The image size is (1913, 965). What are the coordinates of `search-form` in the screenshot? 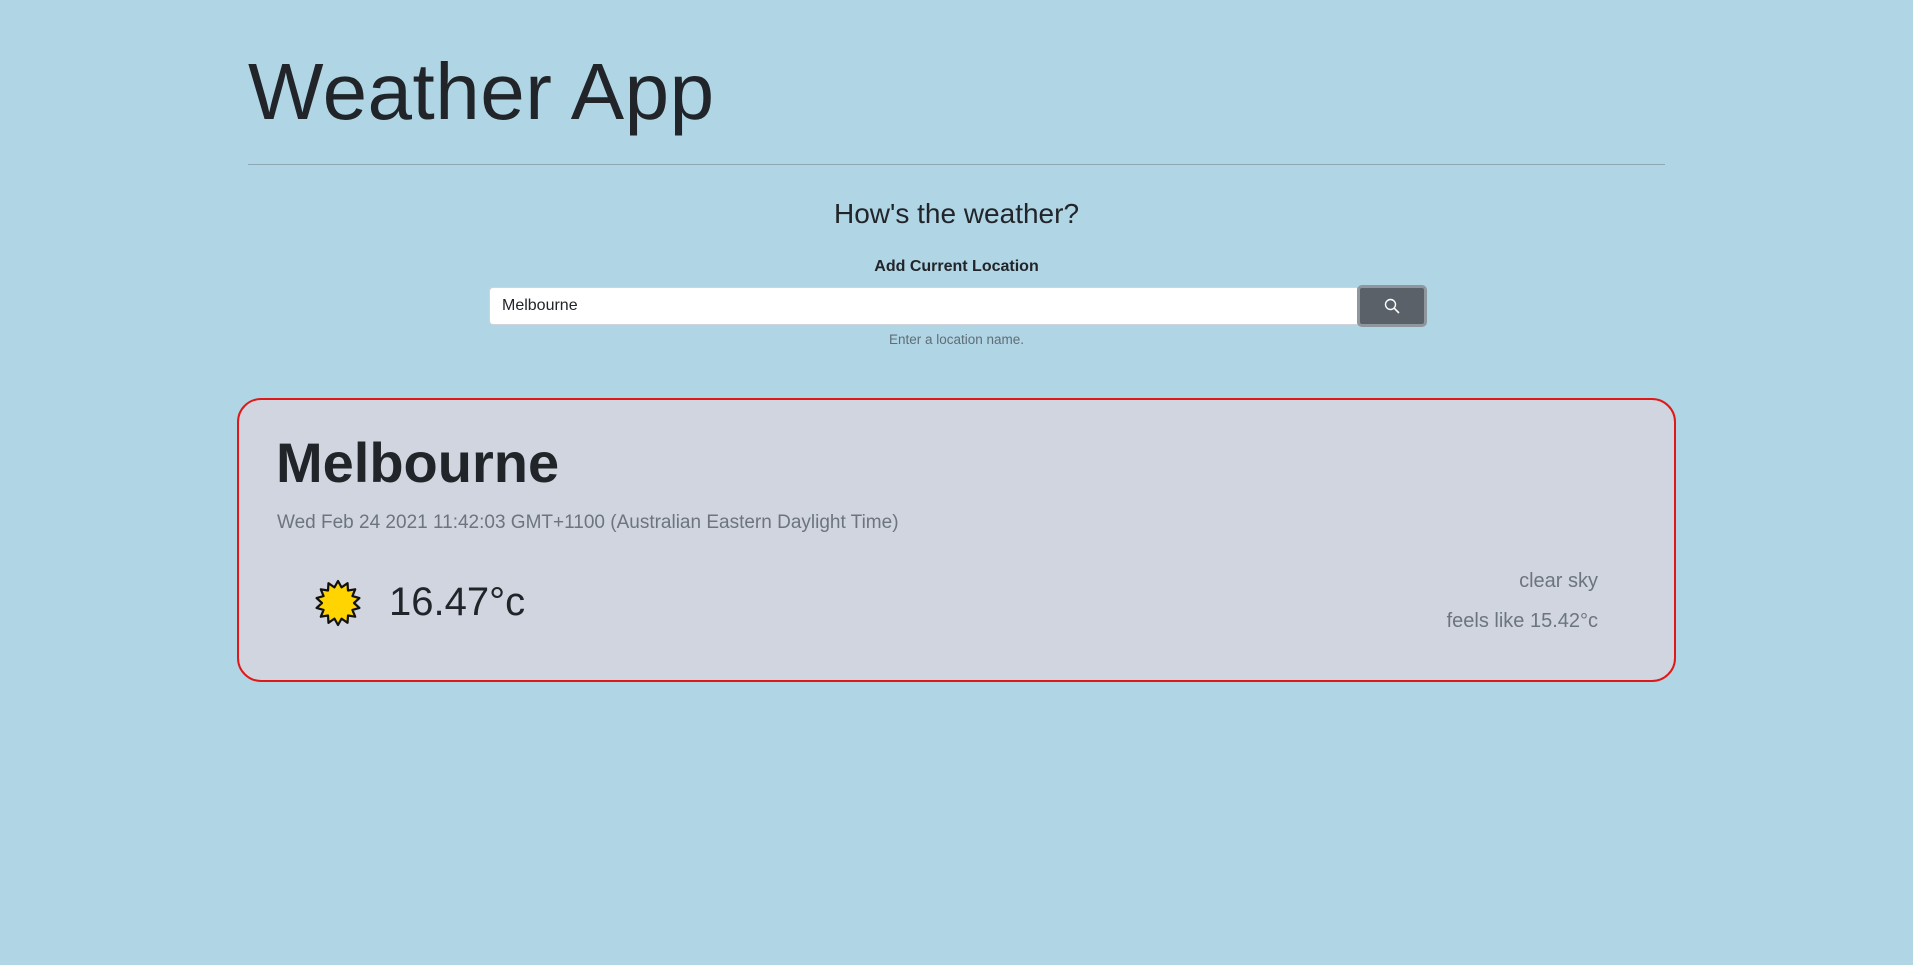 It's located at (958, 306).